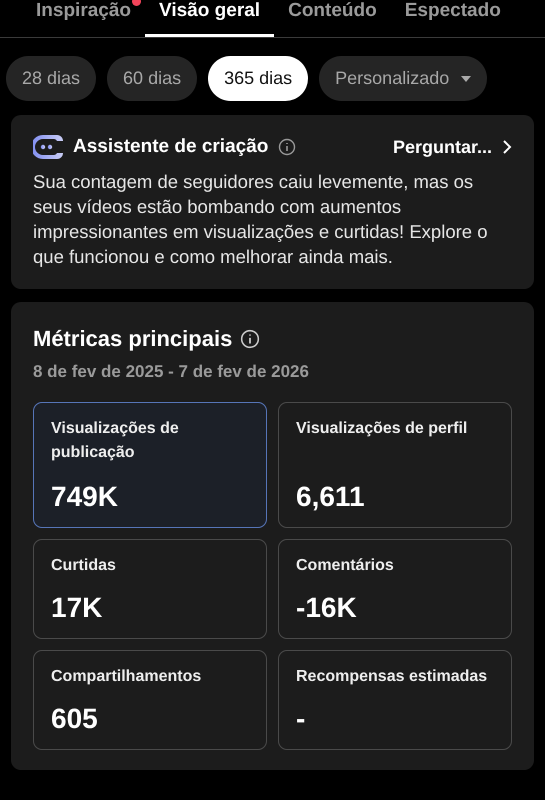  Describe the element at coordinates (152, 78) in the screenshot. I see `range-chip: 60 dias` at that location.